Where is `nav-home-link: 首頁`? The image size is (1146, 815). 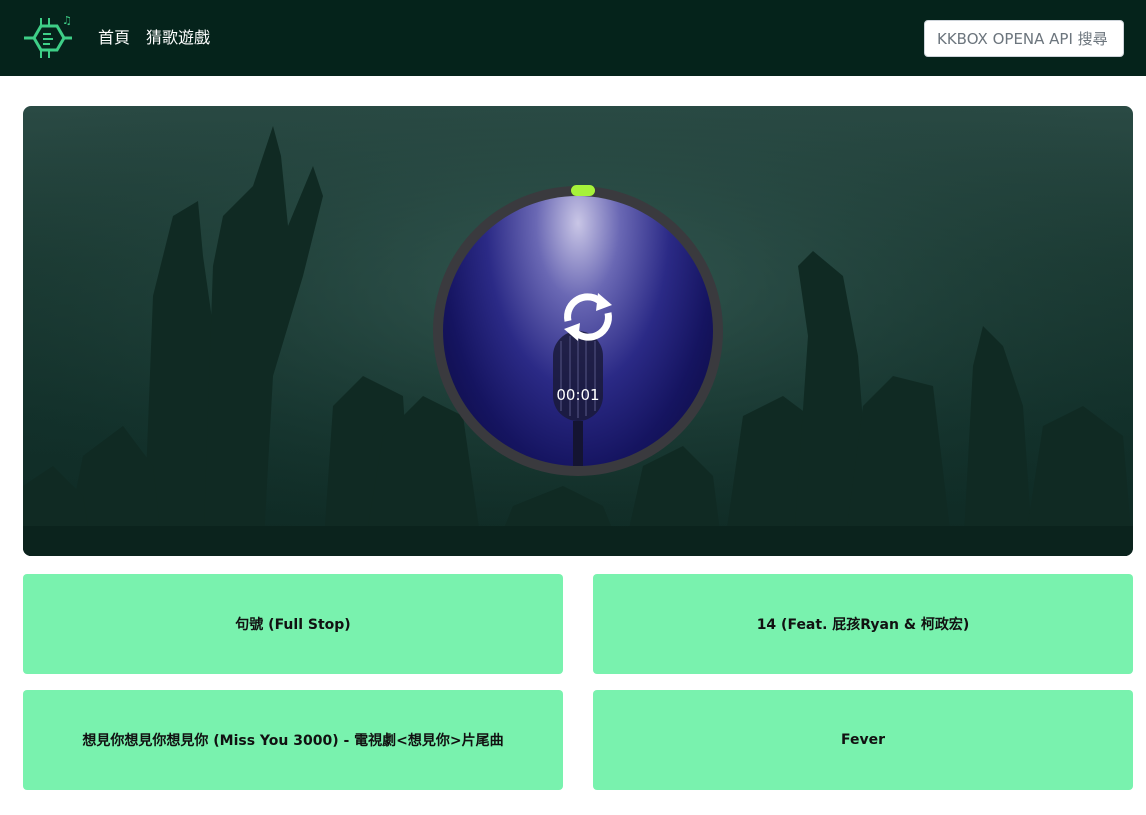 nav-home-link: 首頁 is located at coordinates (114, 38).